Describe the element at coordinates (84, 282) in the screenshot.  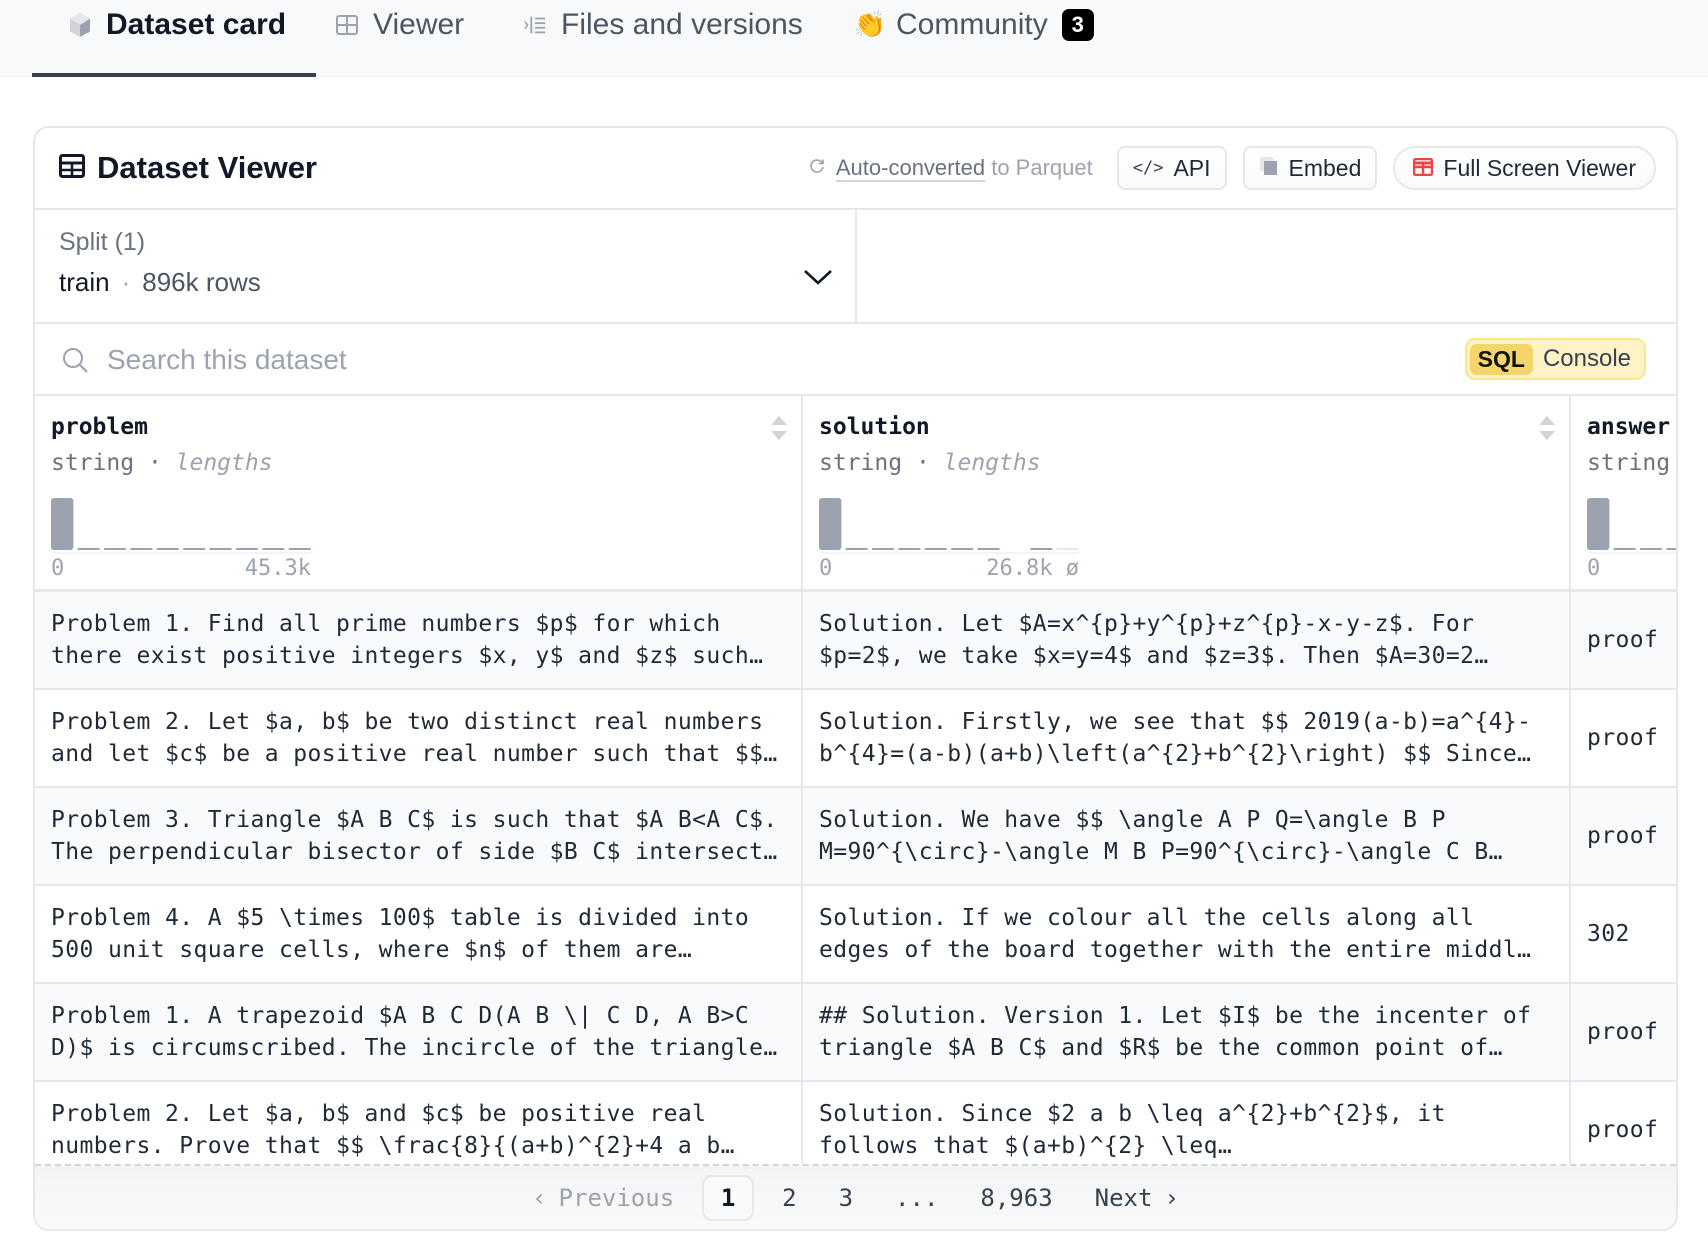
I see `split-name: train` at that location.